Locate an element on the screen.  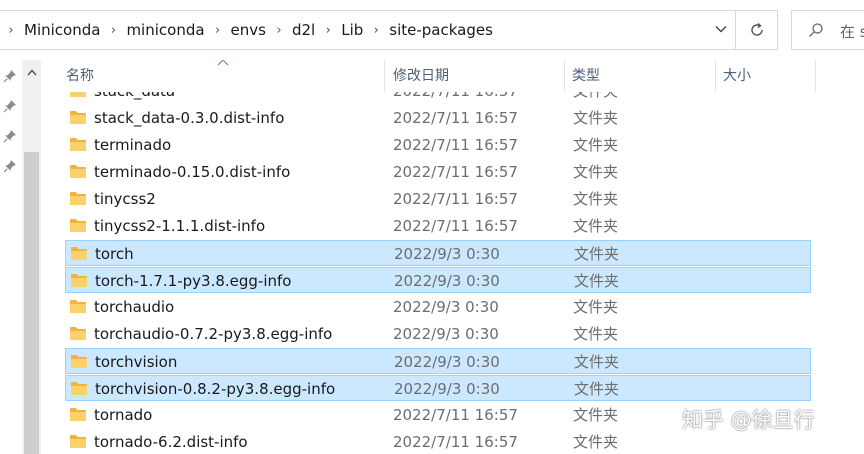
search-box: 在 s is located at coordinates (827, 30).